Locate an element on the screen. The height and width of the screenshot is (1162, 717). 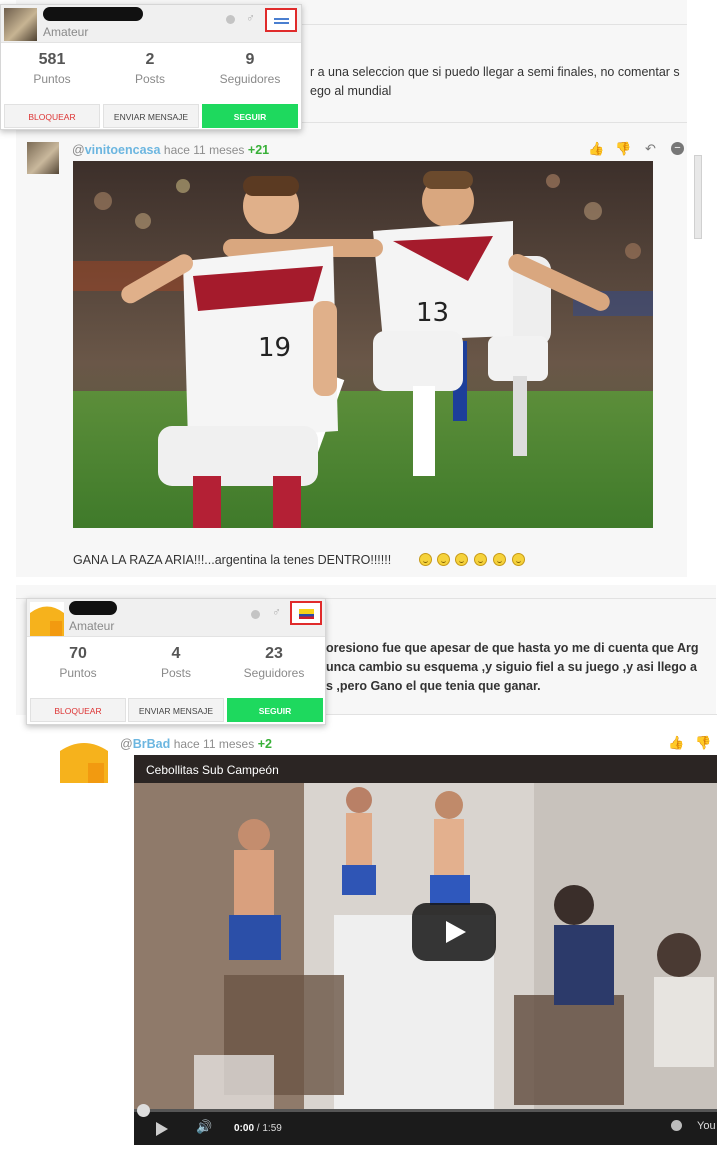
stat-points: 70 Puntos is located at coordinates (78, 662).